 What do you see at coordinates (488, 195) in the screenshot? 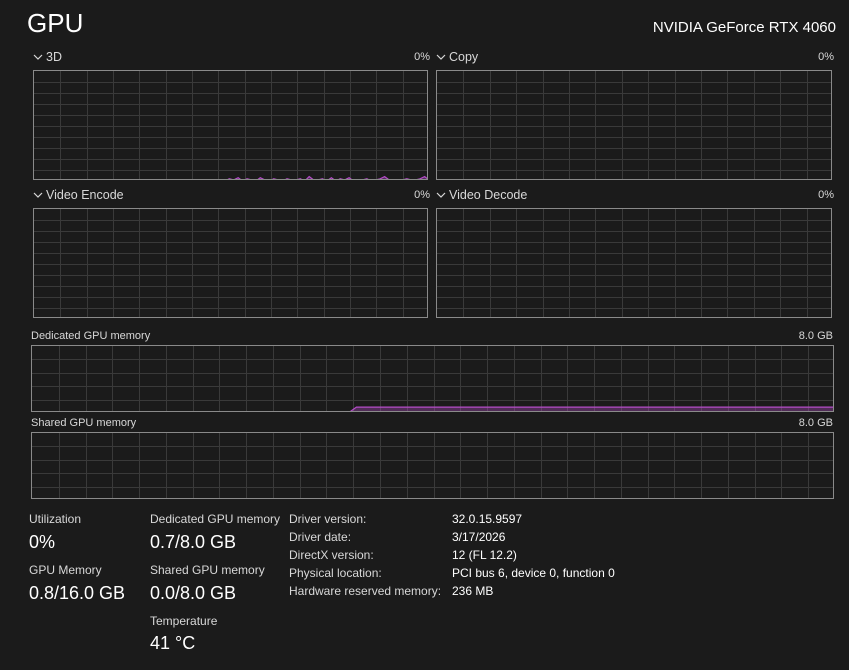
I see `engine-label: Video Decode` at bounding box center [488, 195].